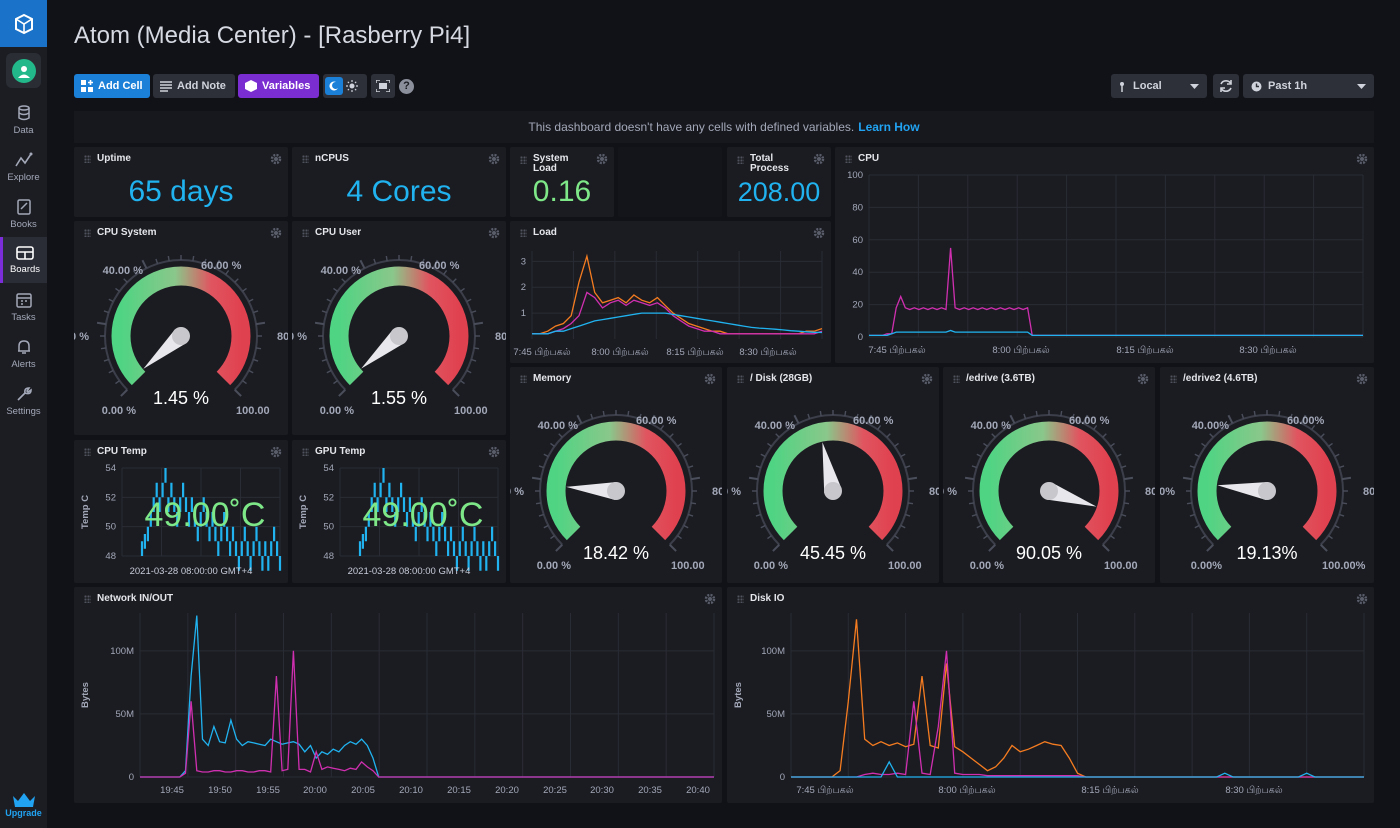  Describe the element at coordinates (1147, 86) in the screenshot. I see `timezone-label: Local` at that location.